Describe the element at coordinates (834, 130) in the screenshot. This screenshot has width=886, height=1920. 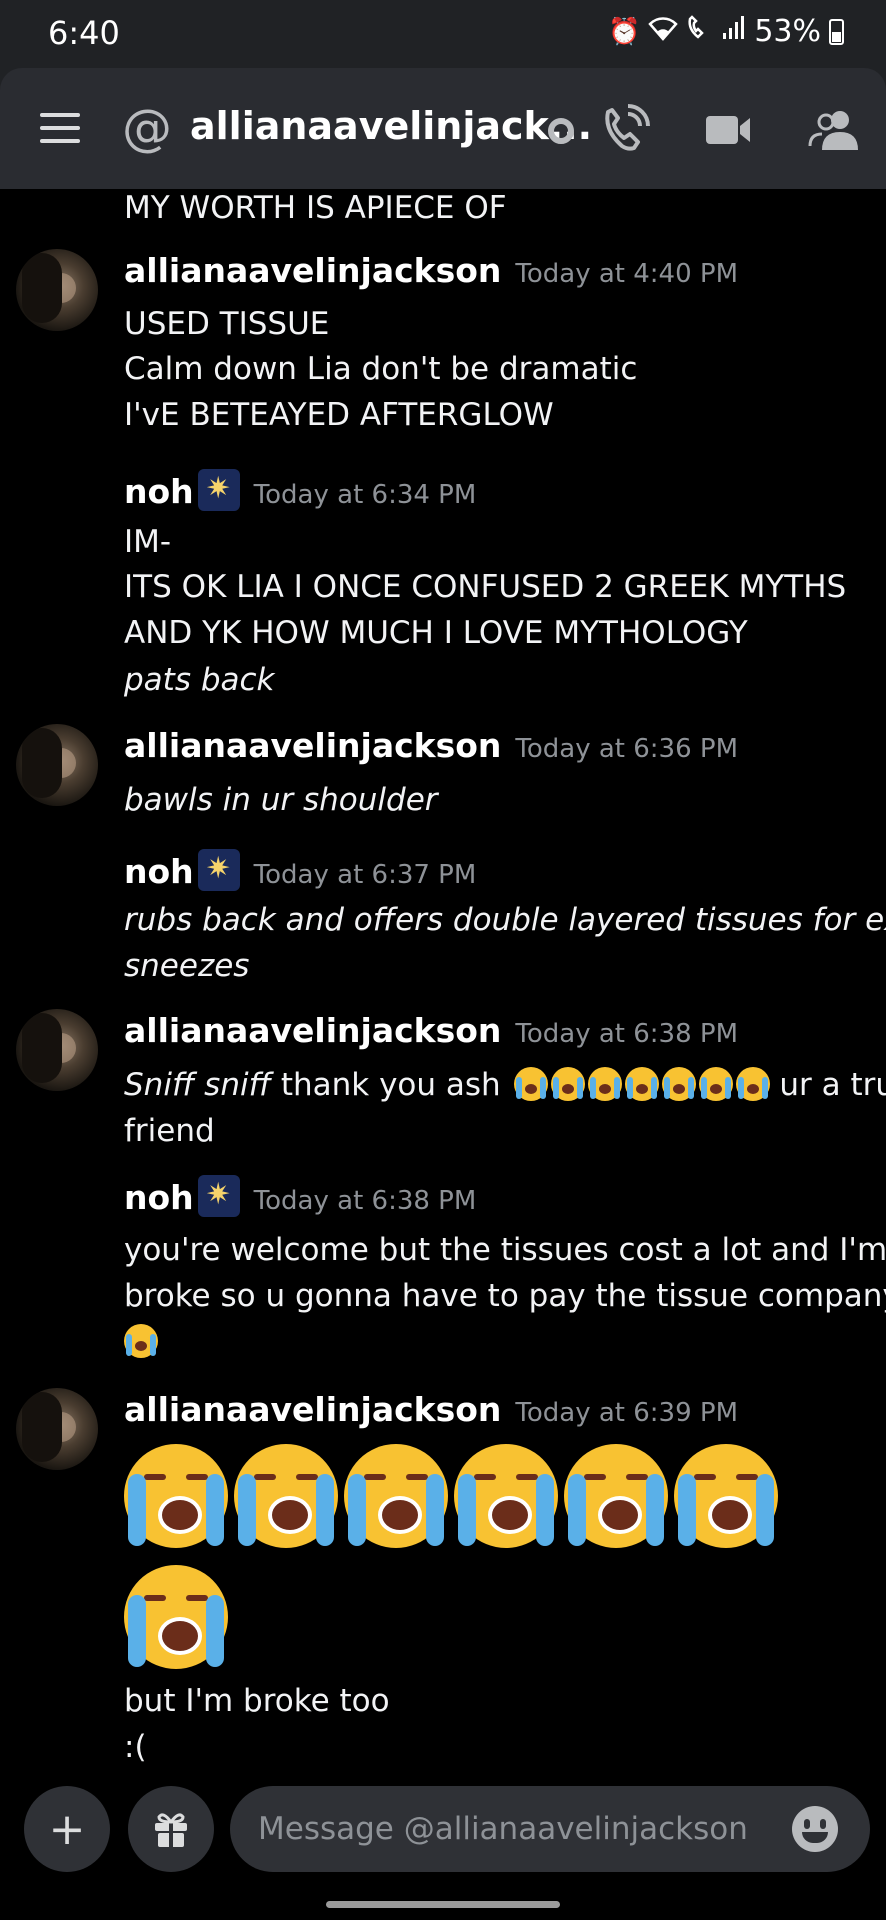
I see `members-icon` at that location.